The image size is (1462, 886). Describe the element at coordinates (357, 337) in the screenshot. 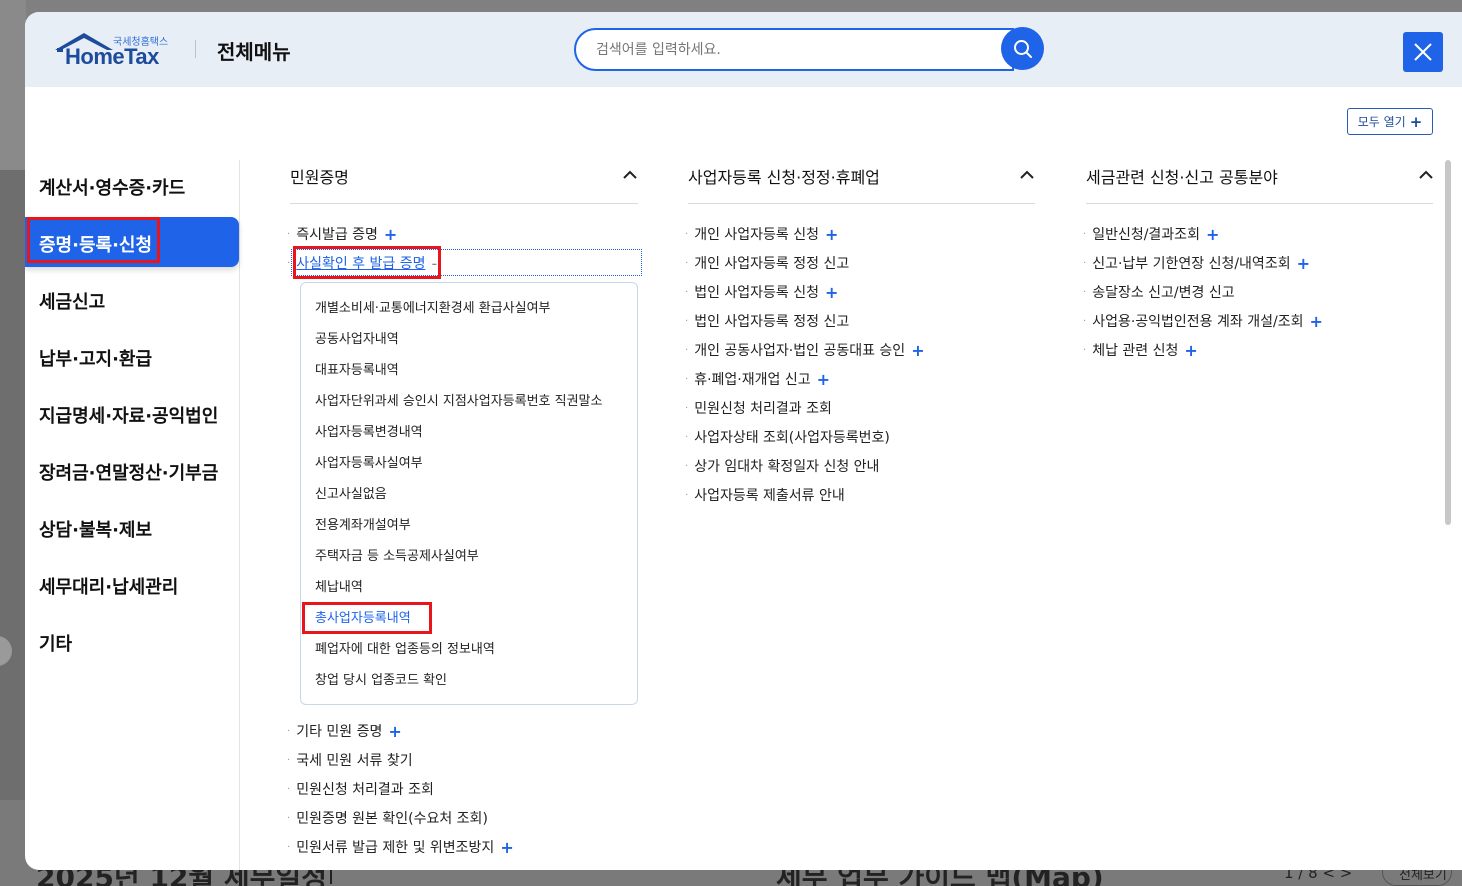

I see `submenu-item: 공동사업자내역` at that location.